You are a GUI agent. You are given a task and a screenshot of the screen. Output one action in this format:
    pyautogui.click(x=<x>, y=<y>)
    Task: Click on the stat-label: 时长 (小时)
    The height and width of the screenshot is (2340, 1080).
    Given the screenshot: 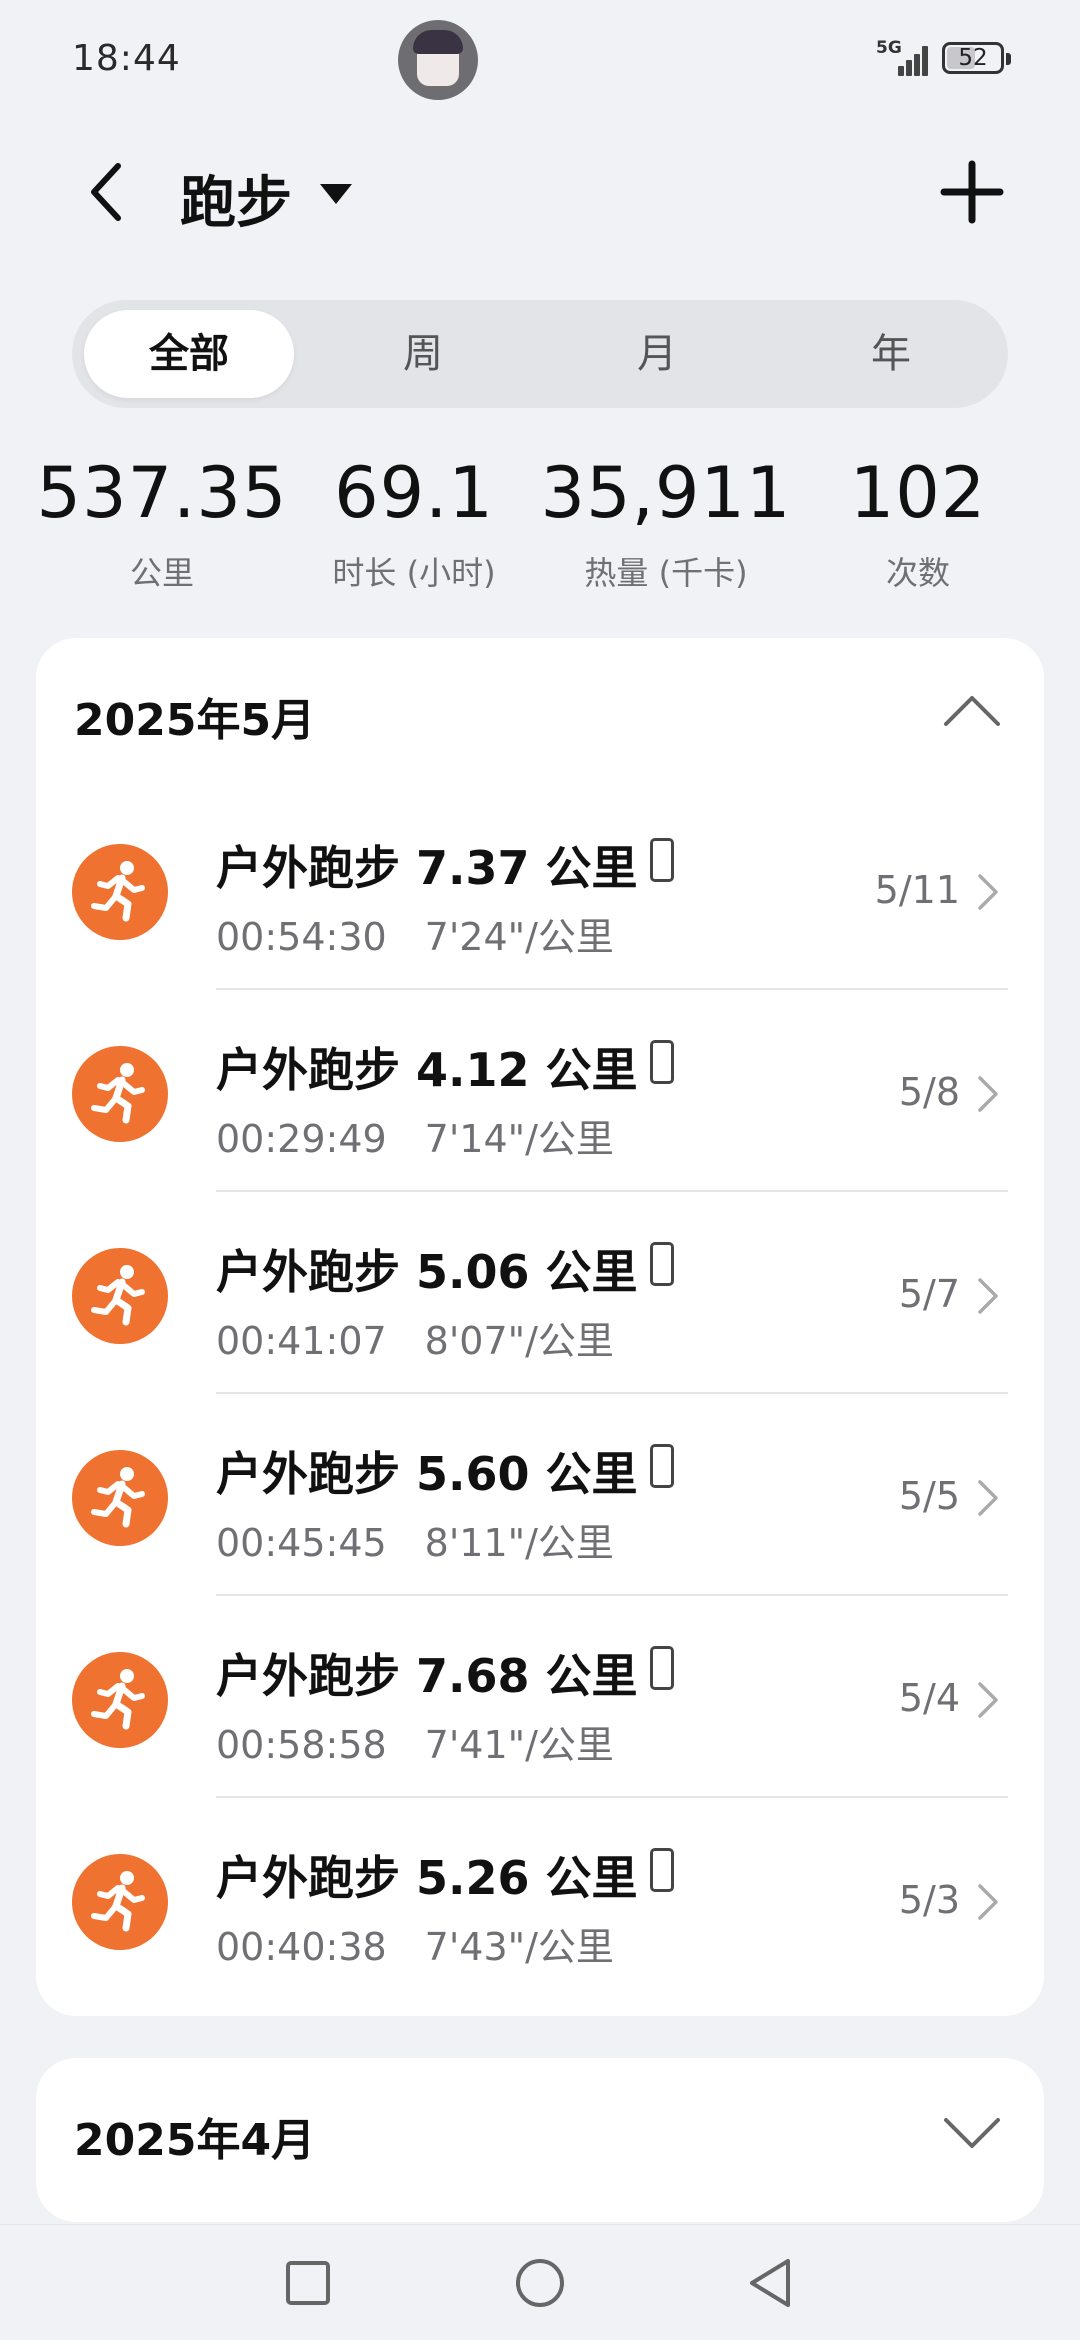 What is the action you would take?
    pyautogui.click(x=414, y=573)
    